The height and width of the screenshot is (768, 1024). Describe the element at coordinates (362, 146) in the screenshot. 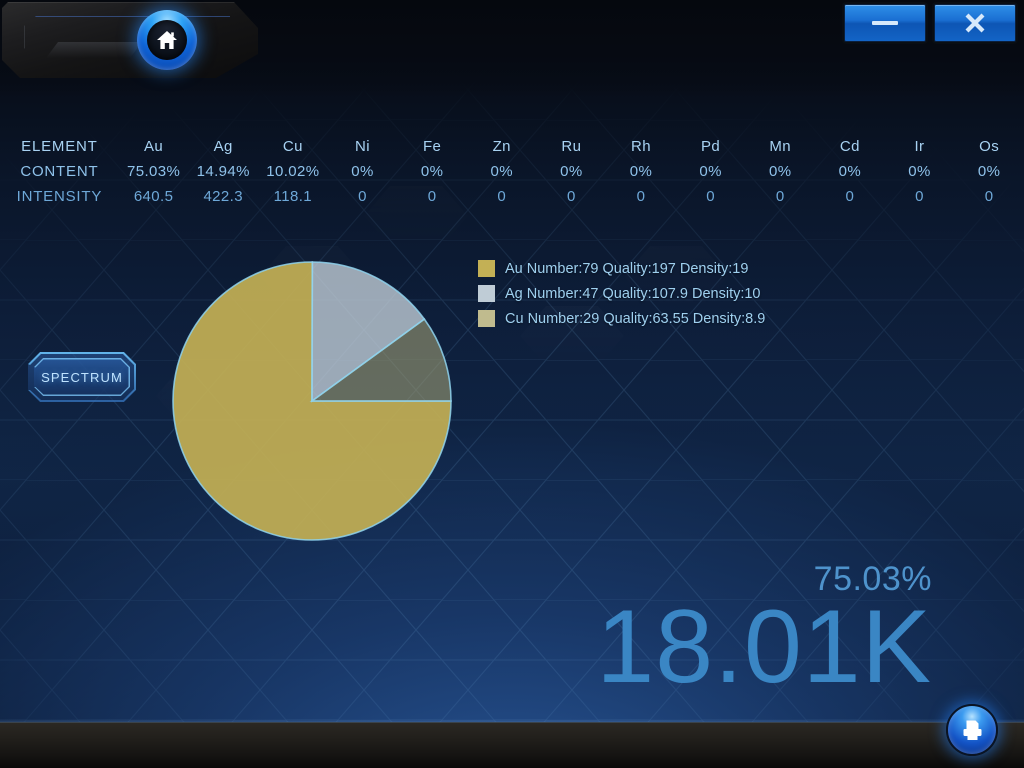

I see `element-cell: Ni` at that location.